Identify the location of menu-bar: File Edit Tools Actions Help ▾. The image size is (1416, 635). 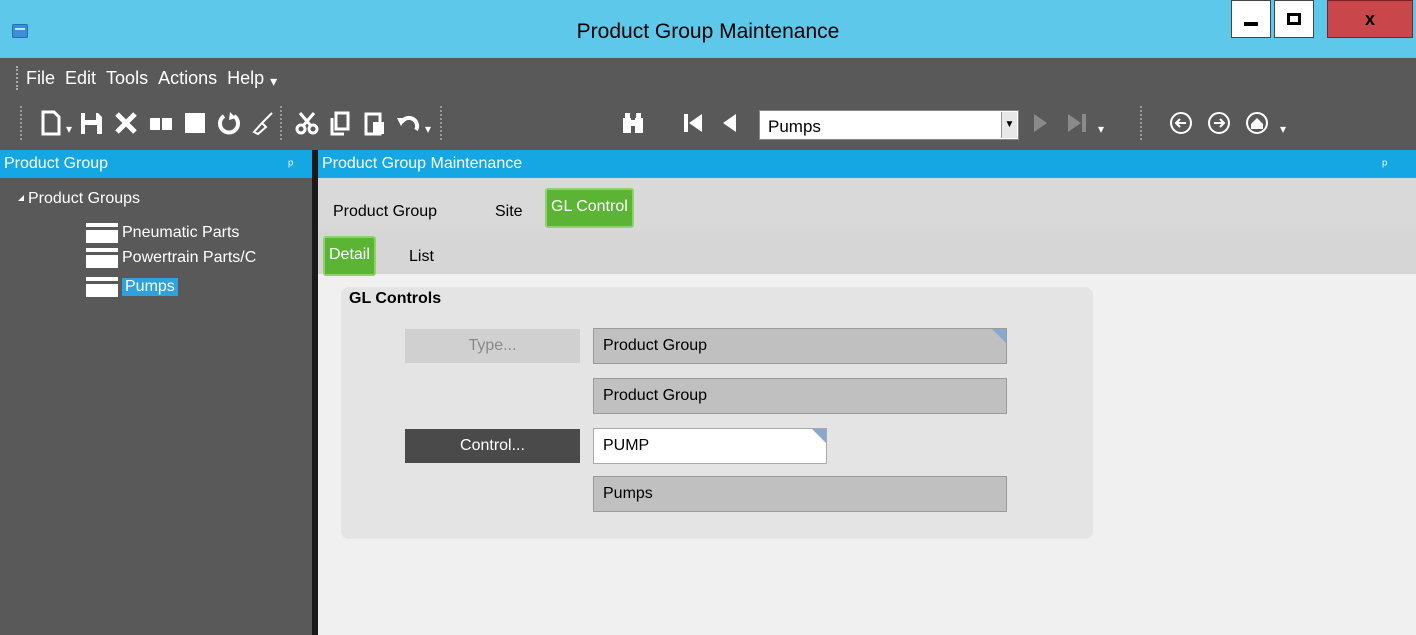
(708, 78).